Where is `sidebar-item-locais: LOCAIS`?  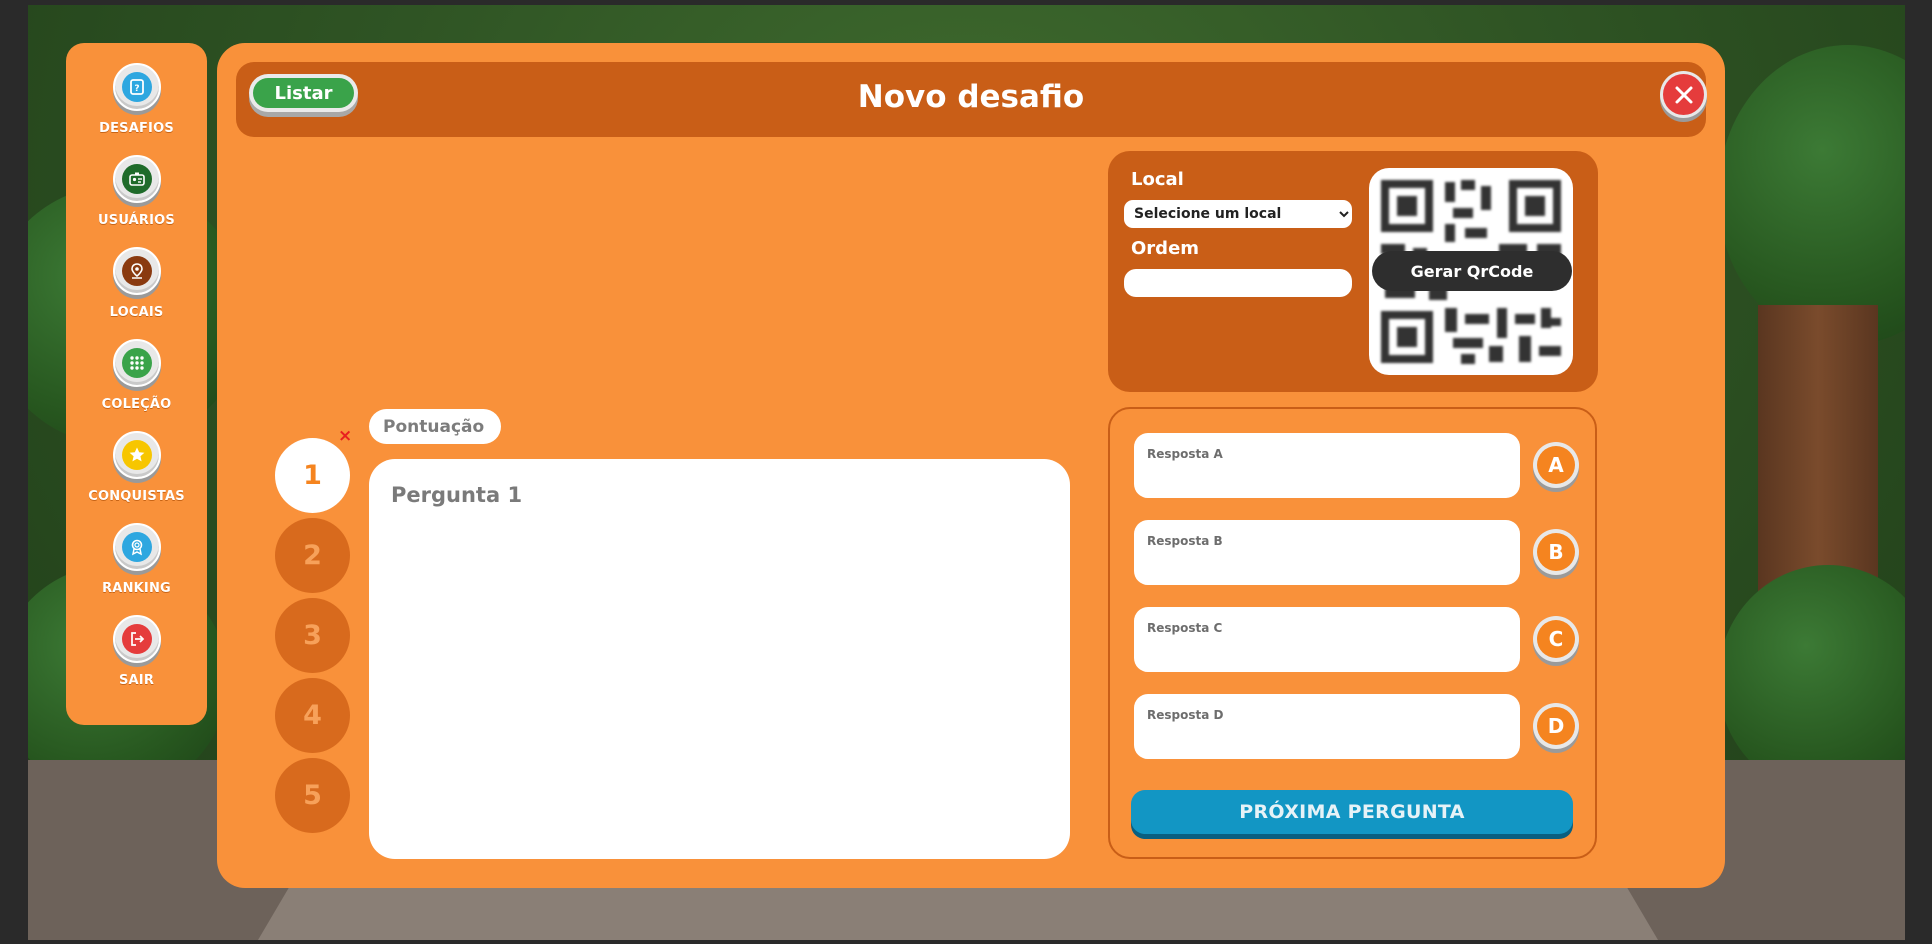
sidebar-item-locais: LOCAIS is located at coordinates (136, 283).